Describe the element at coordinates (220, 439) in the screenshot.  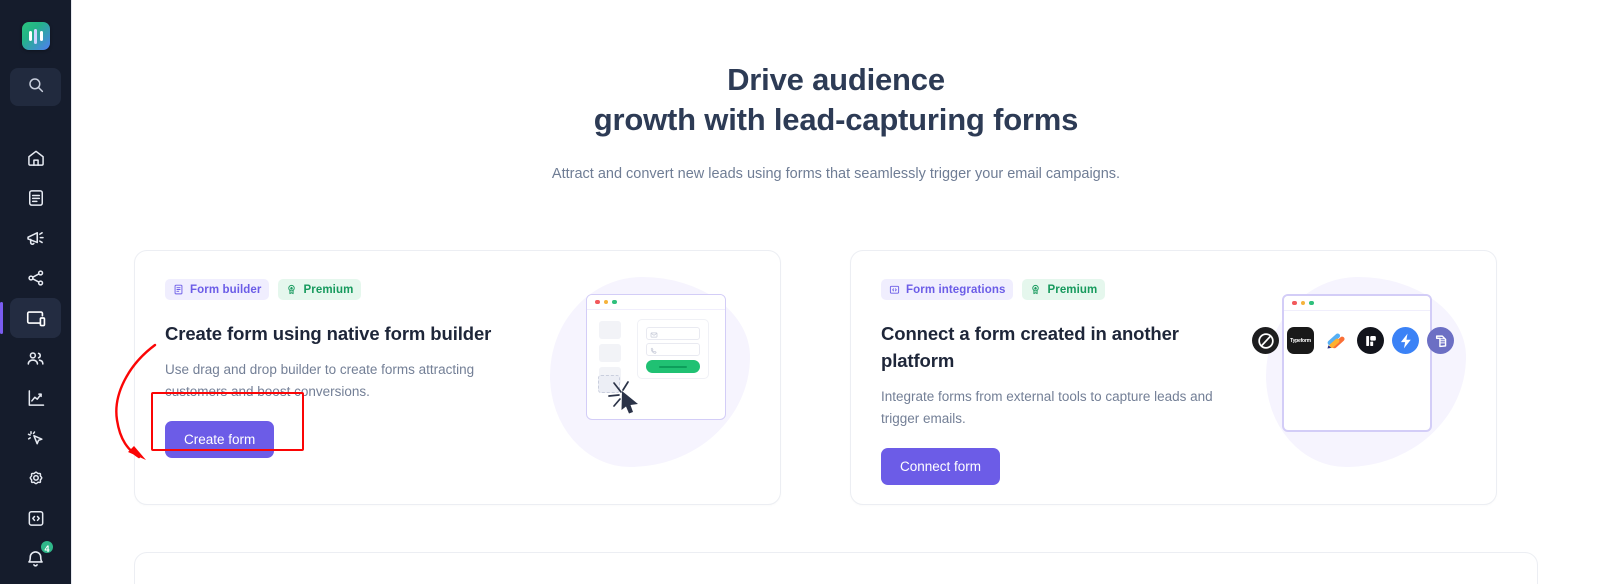
I see `create-form-button: Create form` at that location.